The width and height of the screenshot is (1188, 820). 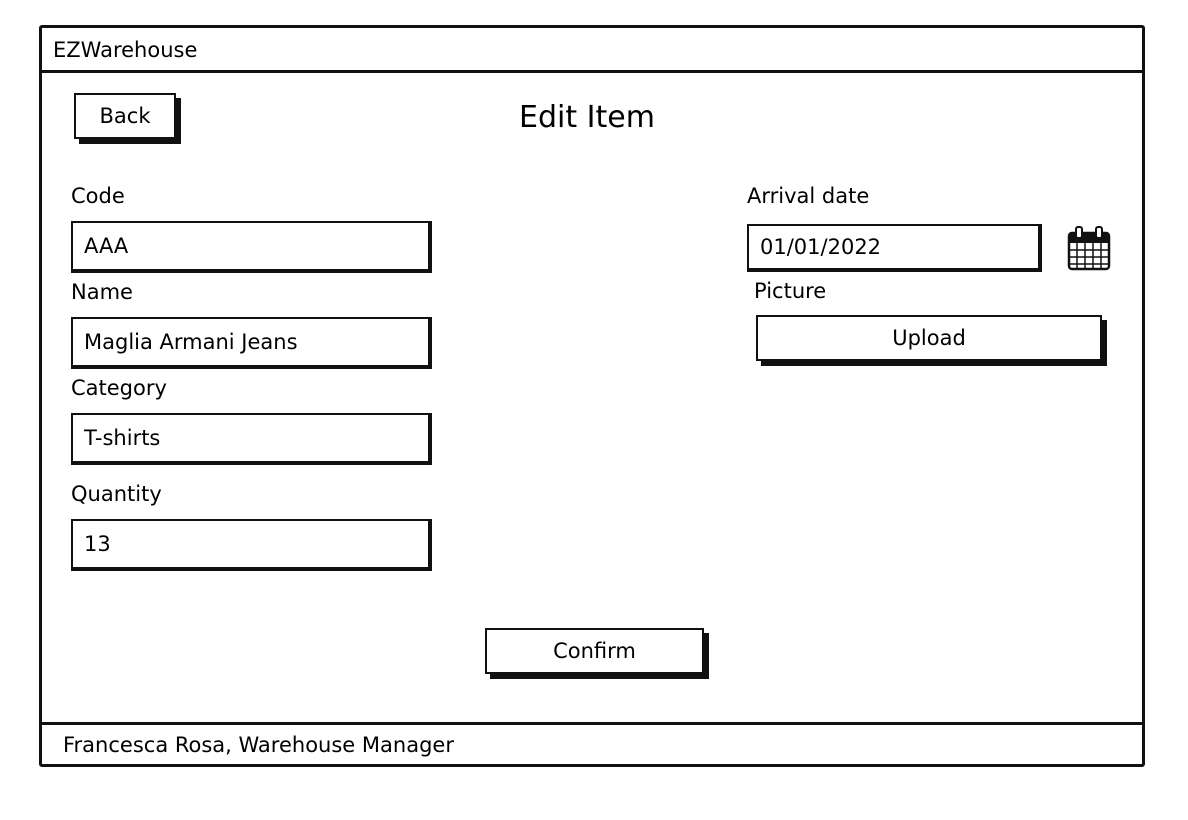 What do you see at coordinates (592, 50) in the screenshot?
I see `title-bar: EZWarehouse` at bounding box center [592, 50].